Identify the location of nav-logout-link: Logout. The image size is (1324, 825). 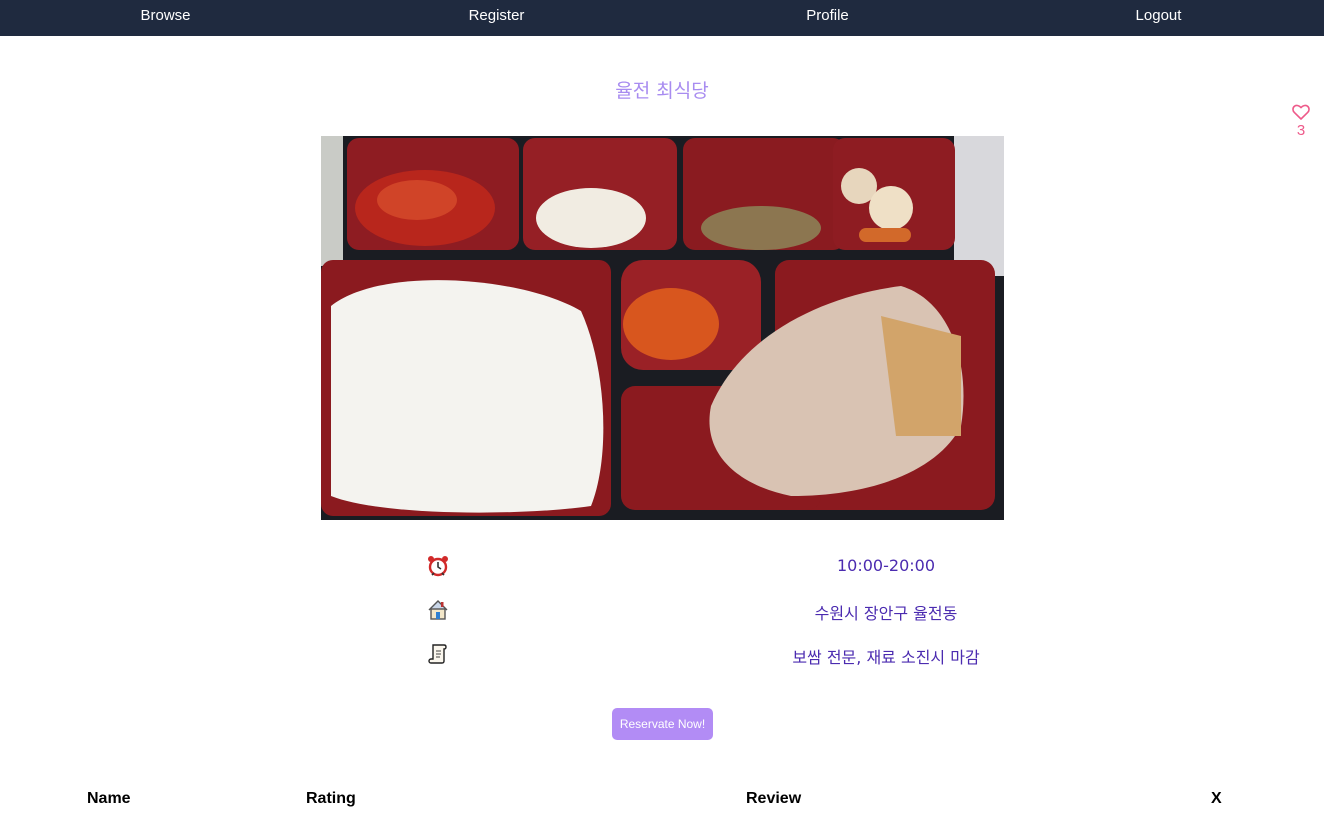
(1158, 18).